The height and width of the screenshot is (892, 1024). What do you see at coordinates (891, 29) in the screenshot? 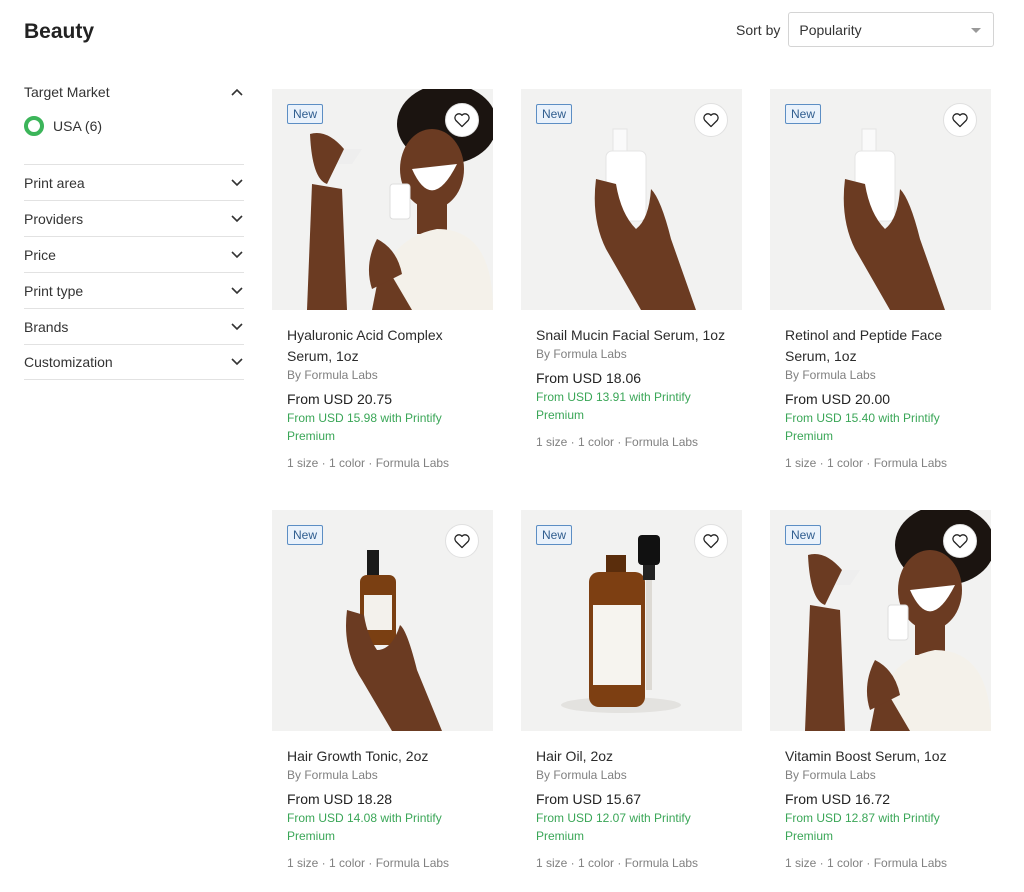
I see `sort-select: Popularity` at bounding box center [891, 29].